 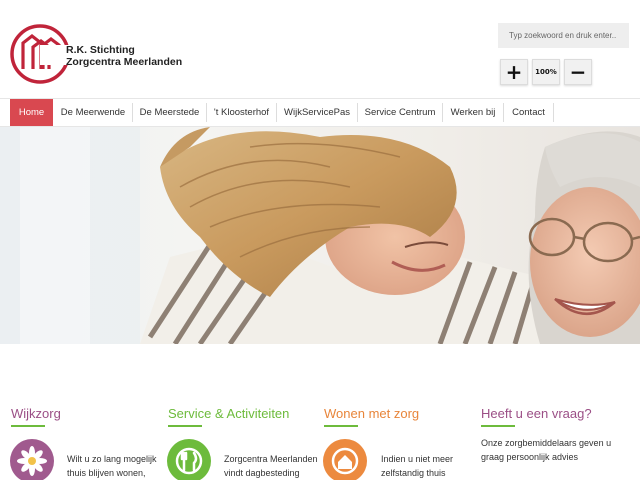 What do you see at coordinates (417, 466) in the screenshot?
I see `column-text-wonen: Indien u niet meer zelfstandig thuis` at bounding box center [417, 466].